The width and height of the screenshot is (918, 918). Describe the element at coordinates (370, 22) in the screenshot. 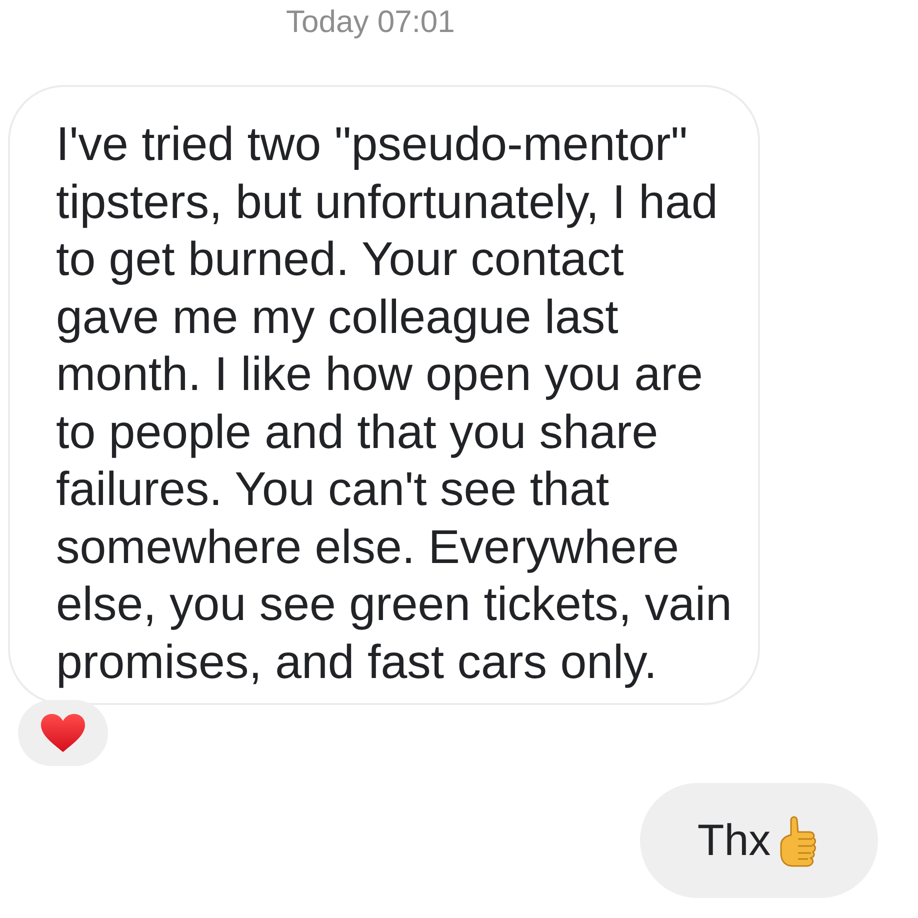

I see `timestamp: Today 07:01` at that location.